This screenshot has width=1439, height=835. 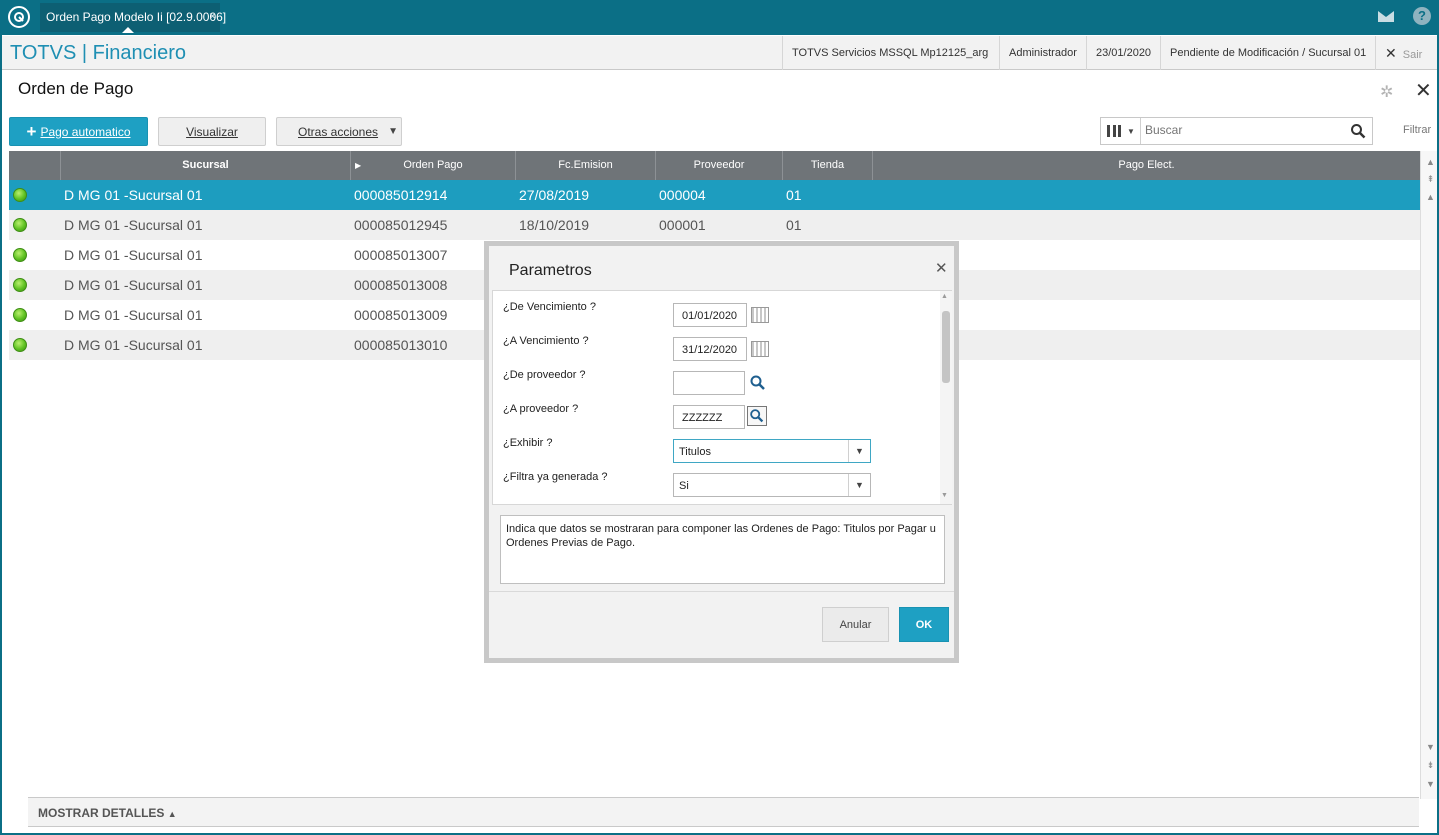 I want to click on de-vencimiento-input: 01/01/2020, so click(x=710, y=315).